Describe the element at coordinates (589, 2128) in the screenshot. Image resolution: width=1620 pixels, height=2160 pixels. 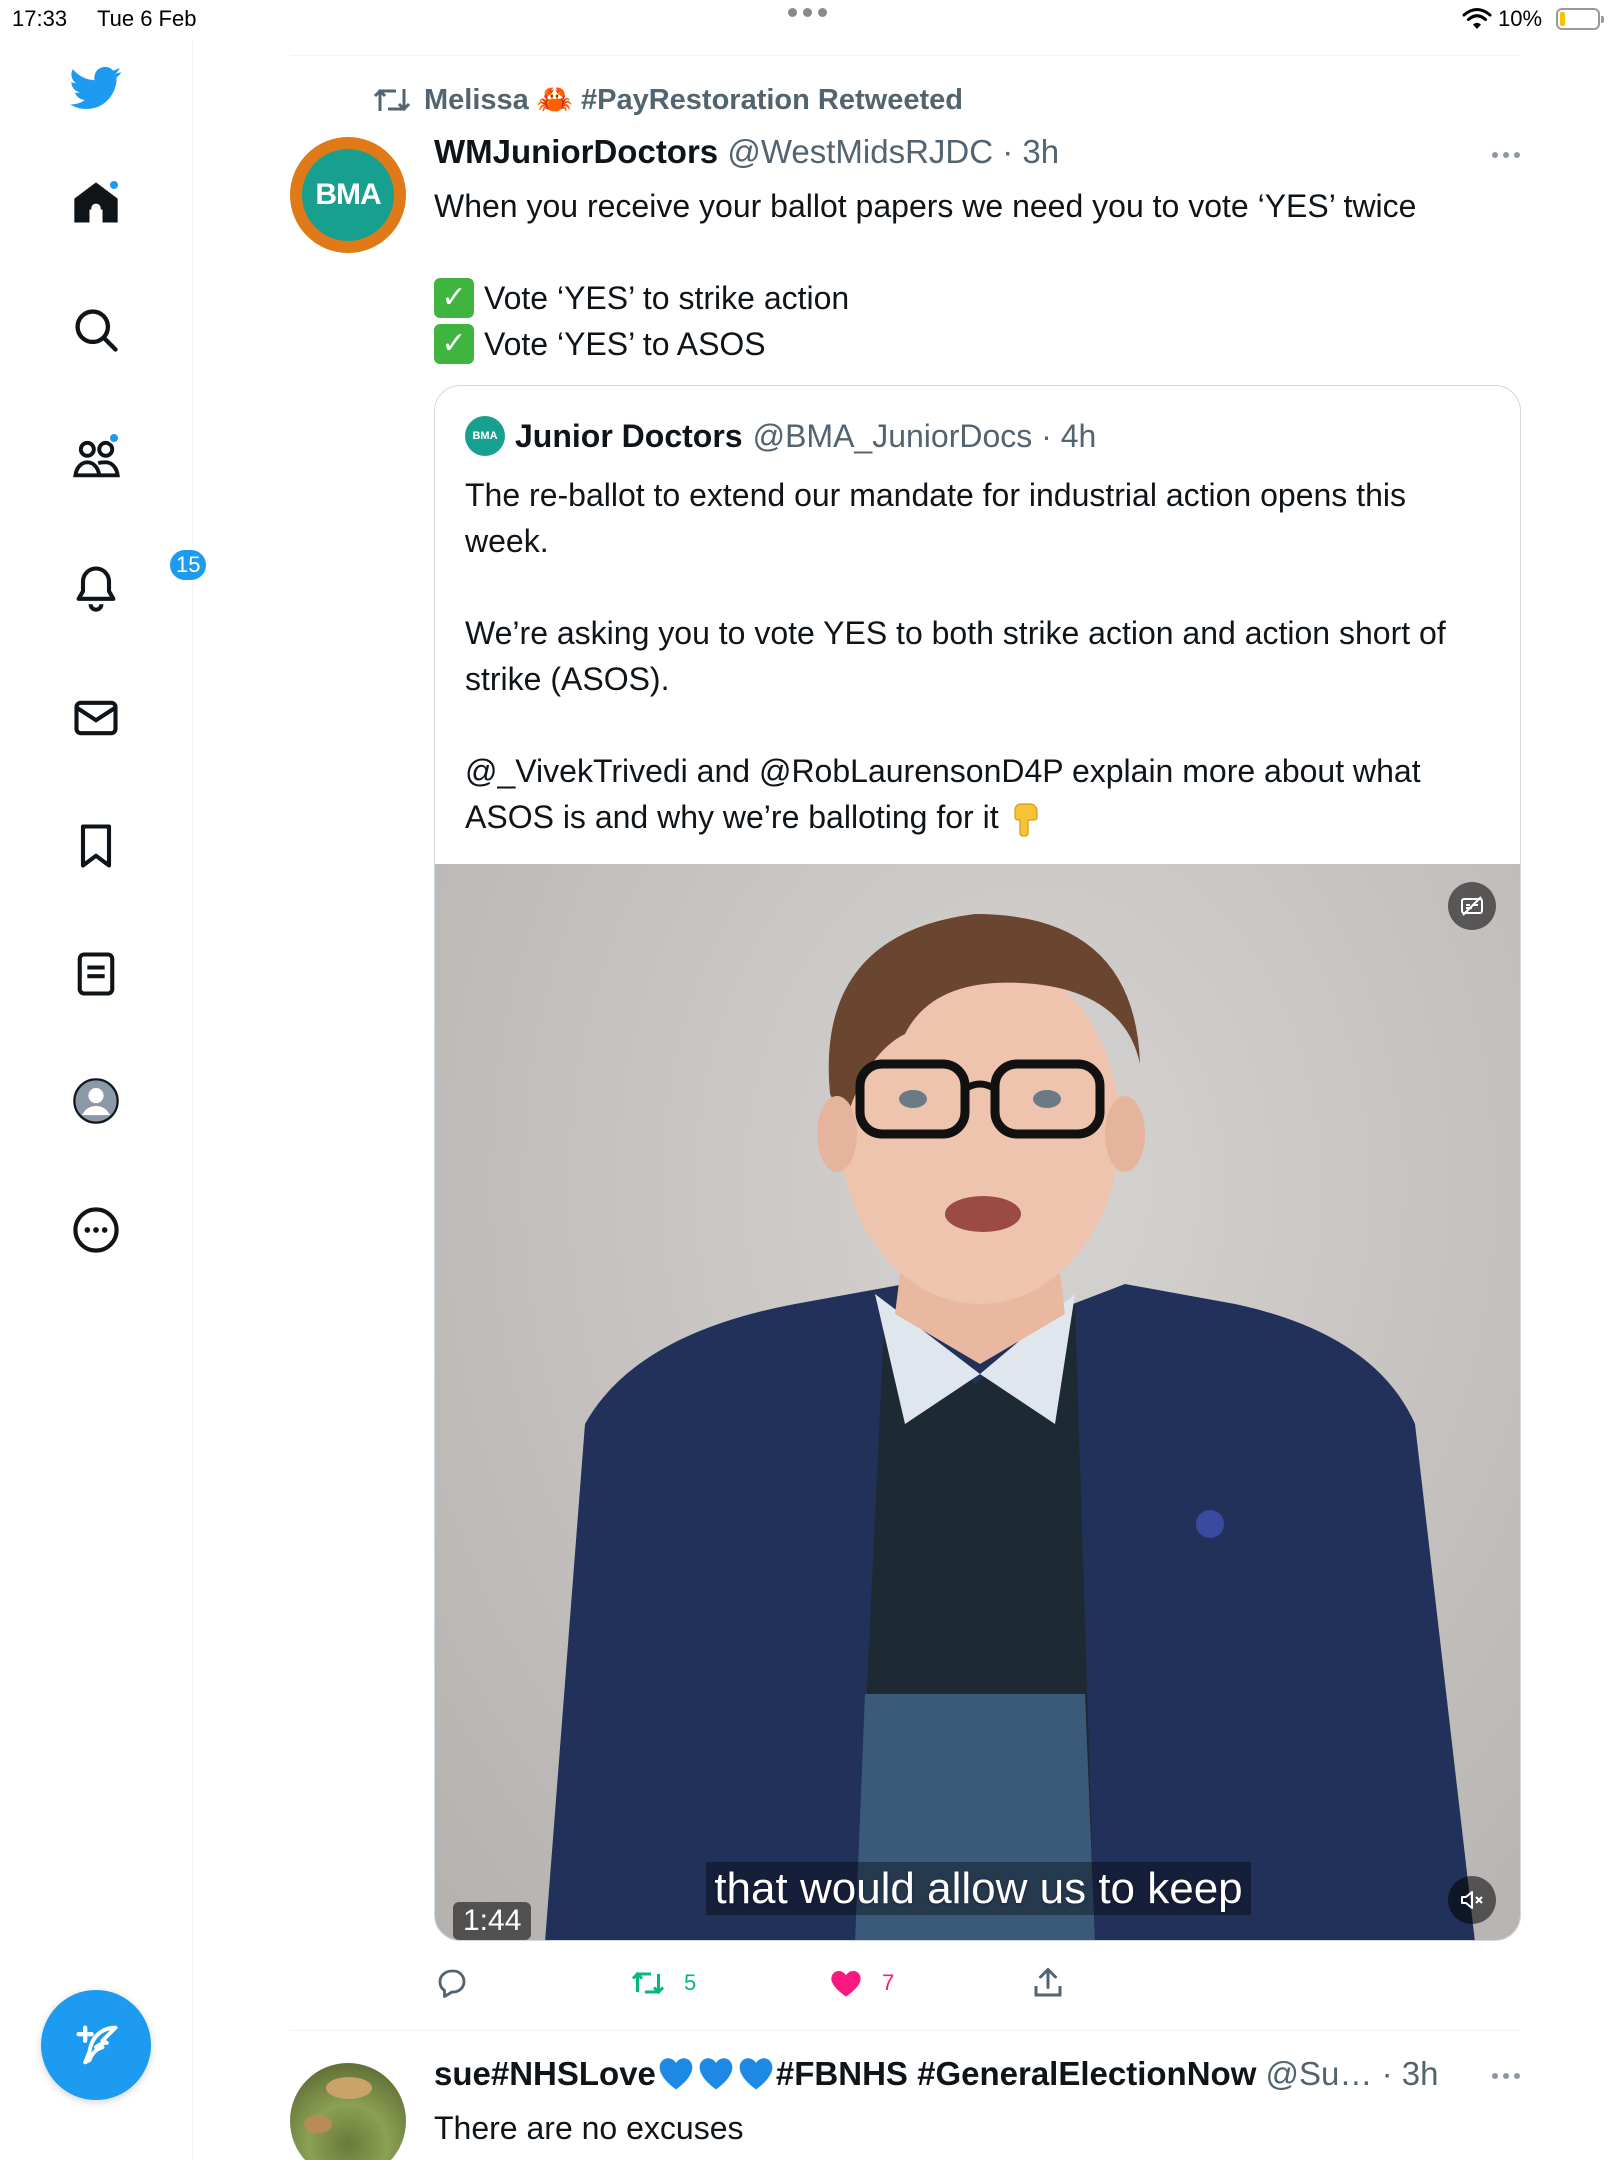
I see `tweet-text: There are no excuses` at that location.